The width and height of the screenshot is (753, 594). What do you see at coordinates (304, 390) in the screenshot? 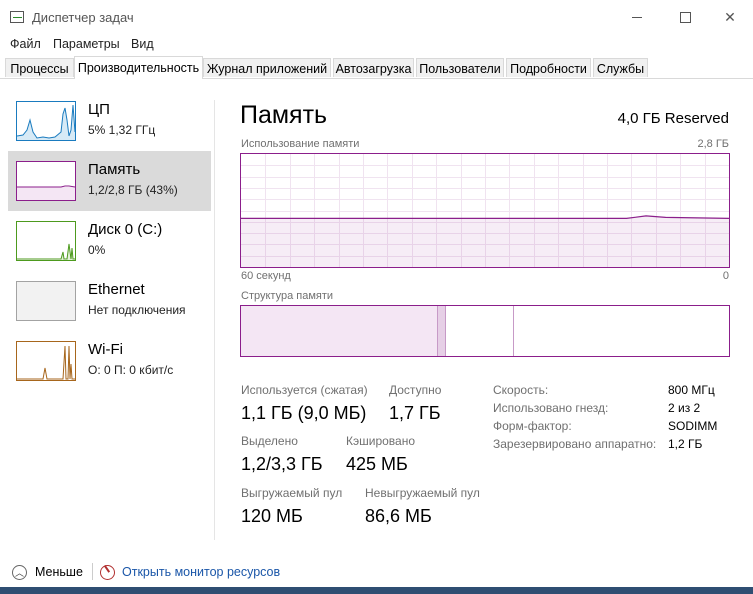
I see `used-label: Используется (сжатая)` at bounding box center [304, 390].